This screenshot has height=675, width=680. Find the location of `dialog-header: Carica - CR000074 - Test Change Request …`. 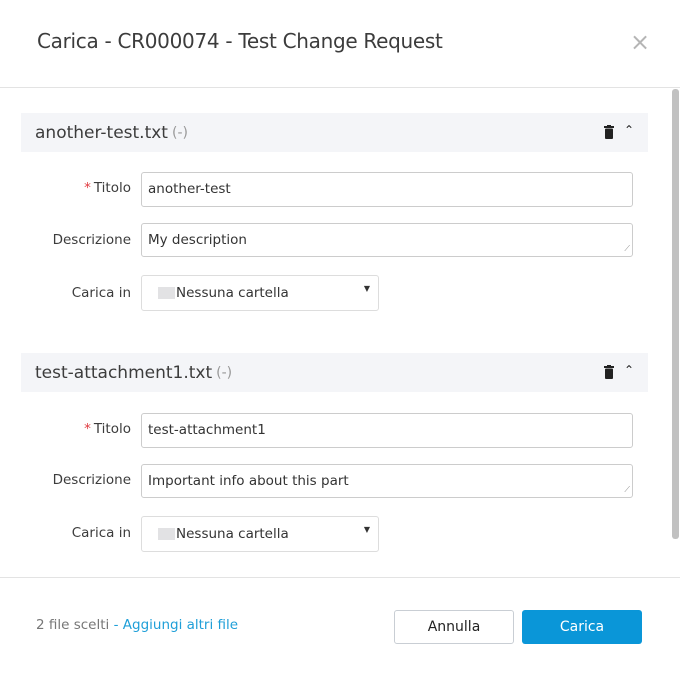

dialog-header: Carica - CR000074 - Test Change Request … is located at coordinates (340, 44).